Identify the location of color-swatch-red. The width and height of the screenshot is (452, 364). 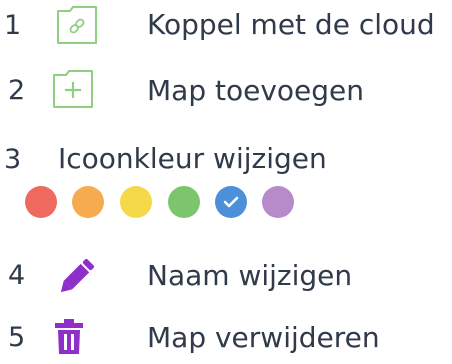
(41, 202).